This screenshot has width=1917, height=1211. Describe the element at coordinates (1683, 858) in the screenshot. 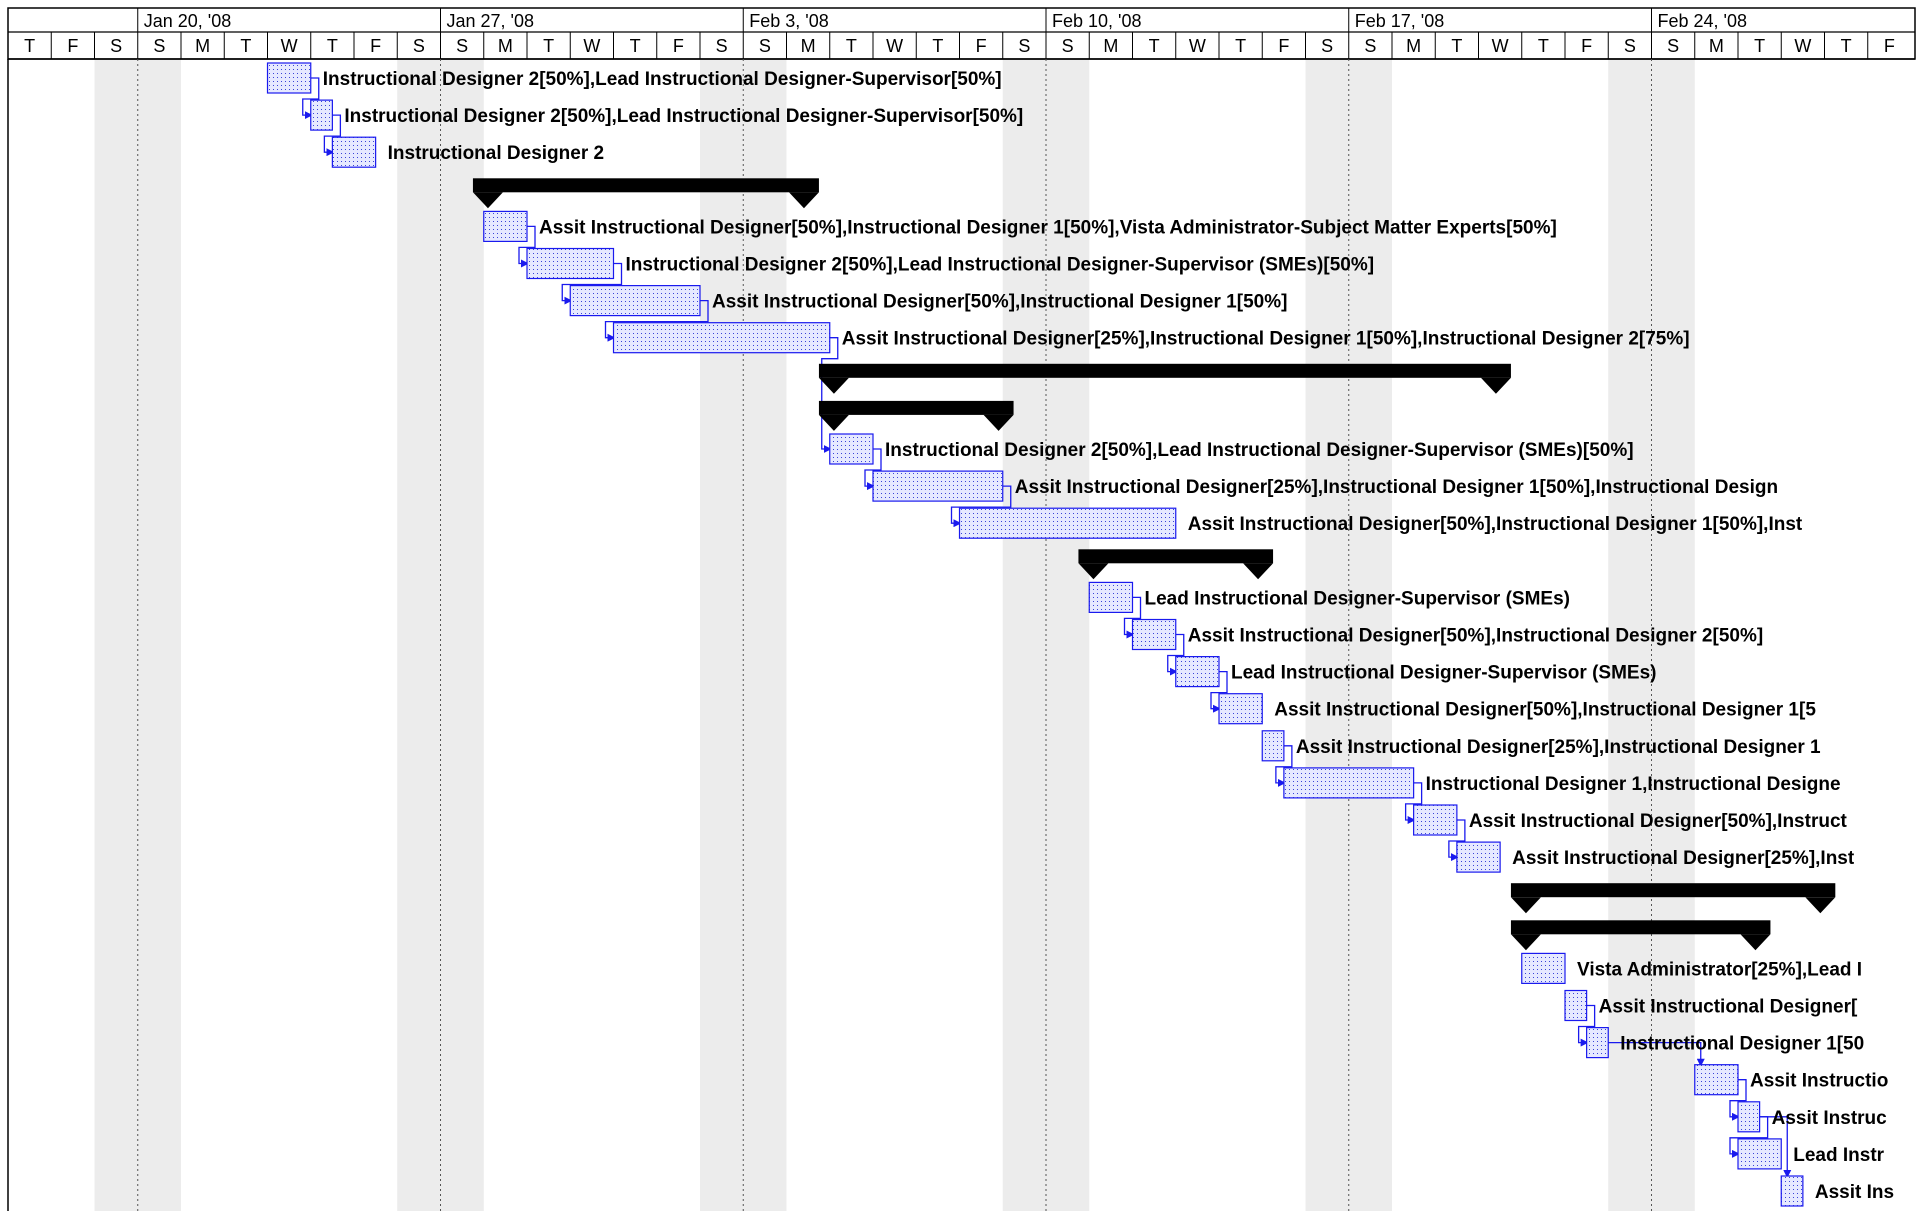

I see `resource-assignment-label: Assit Instructional Designer[25%],Inst` at that location.